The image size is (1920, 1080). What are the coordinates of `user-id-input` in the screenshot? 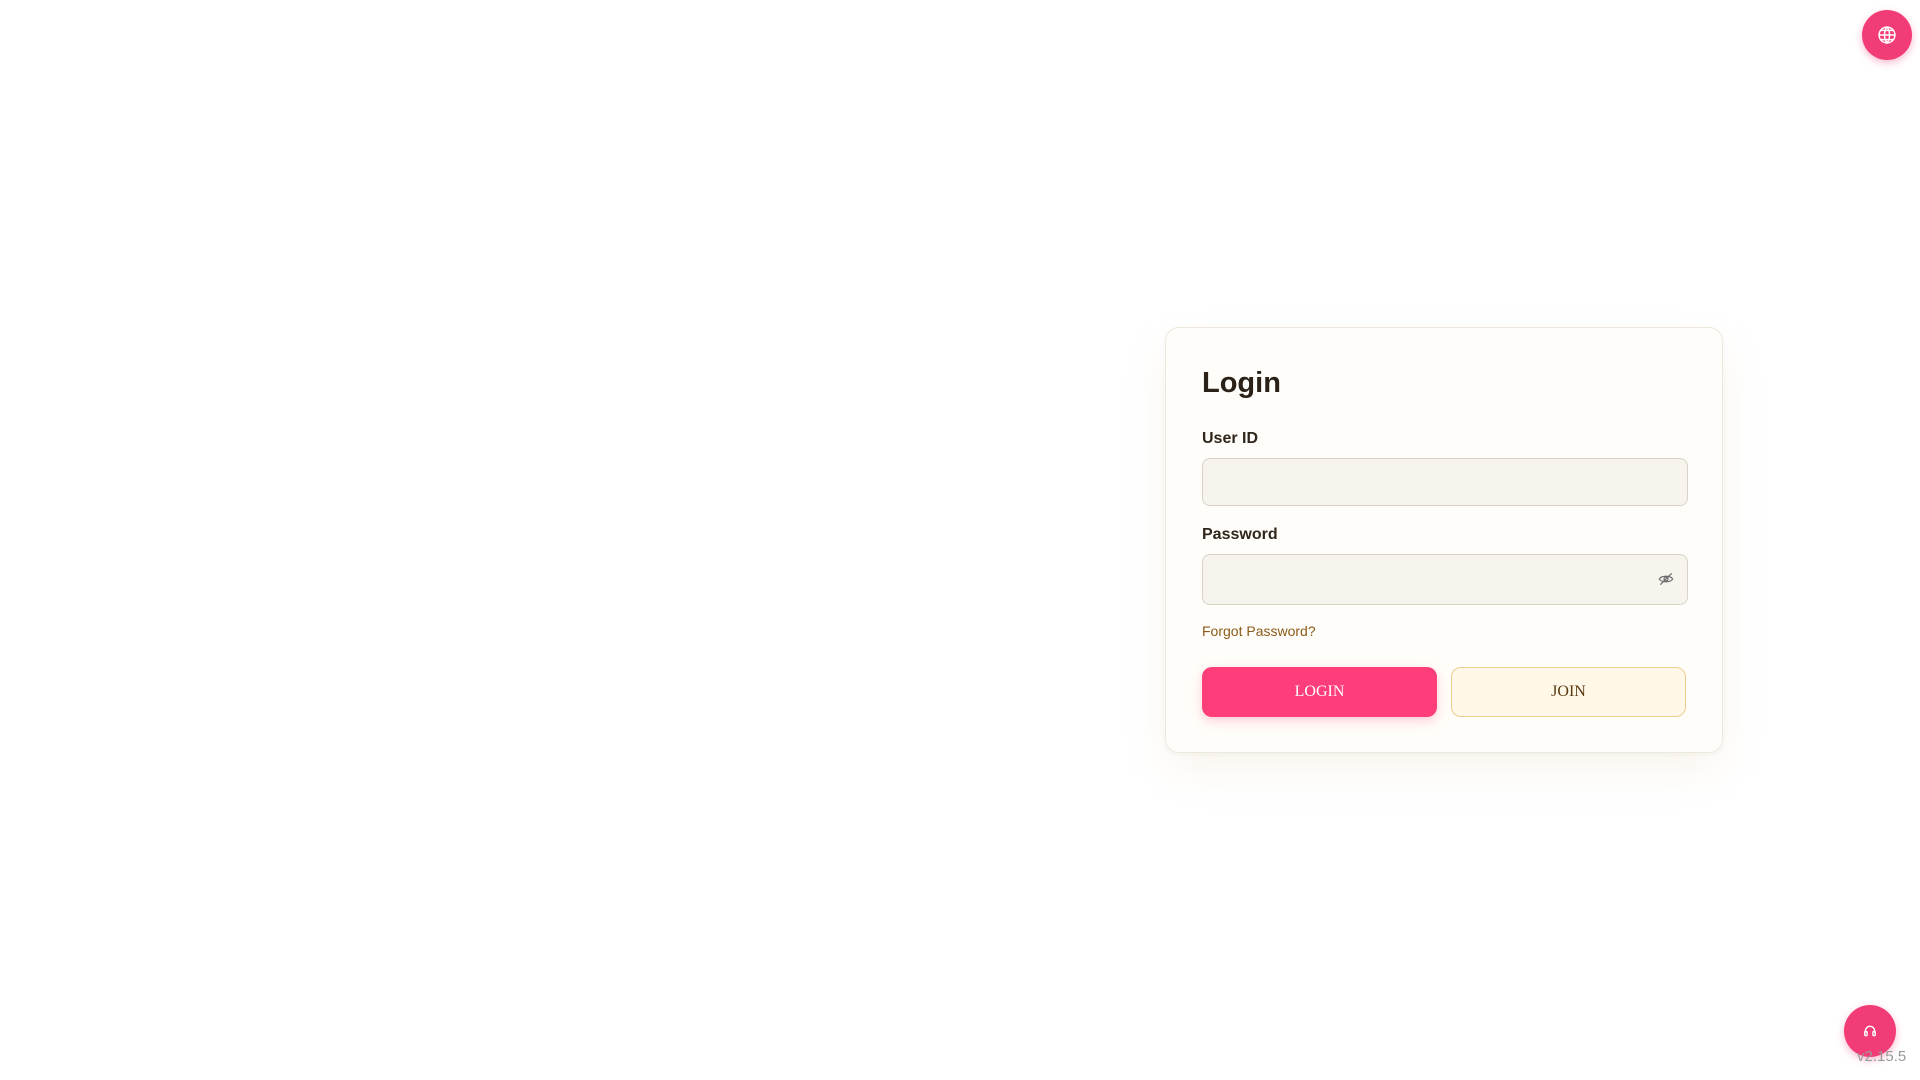 It's located at (1445, 481).